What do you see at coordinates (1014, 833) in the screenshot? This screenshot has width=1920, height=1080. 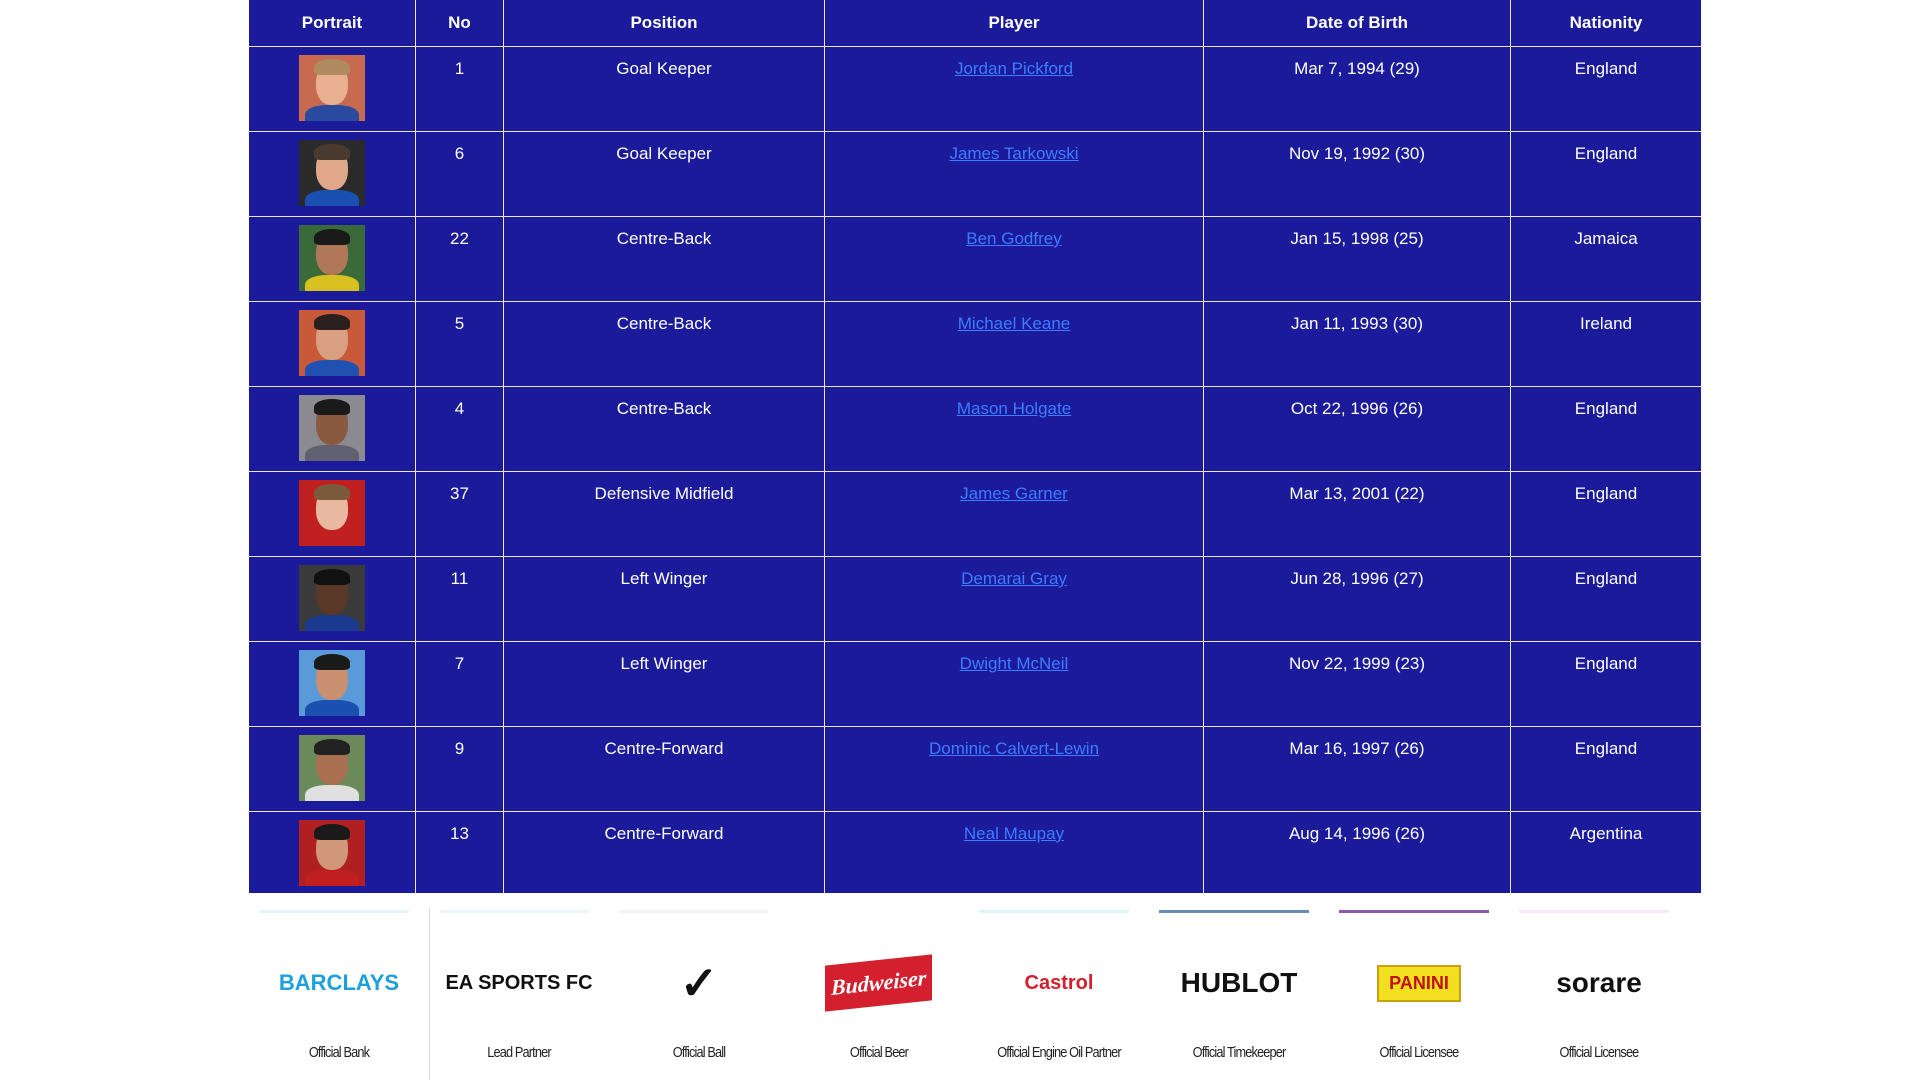 I see `player-link: Neal Maupay` at bounding box center [1014, 833].